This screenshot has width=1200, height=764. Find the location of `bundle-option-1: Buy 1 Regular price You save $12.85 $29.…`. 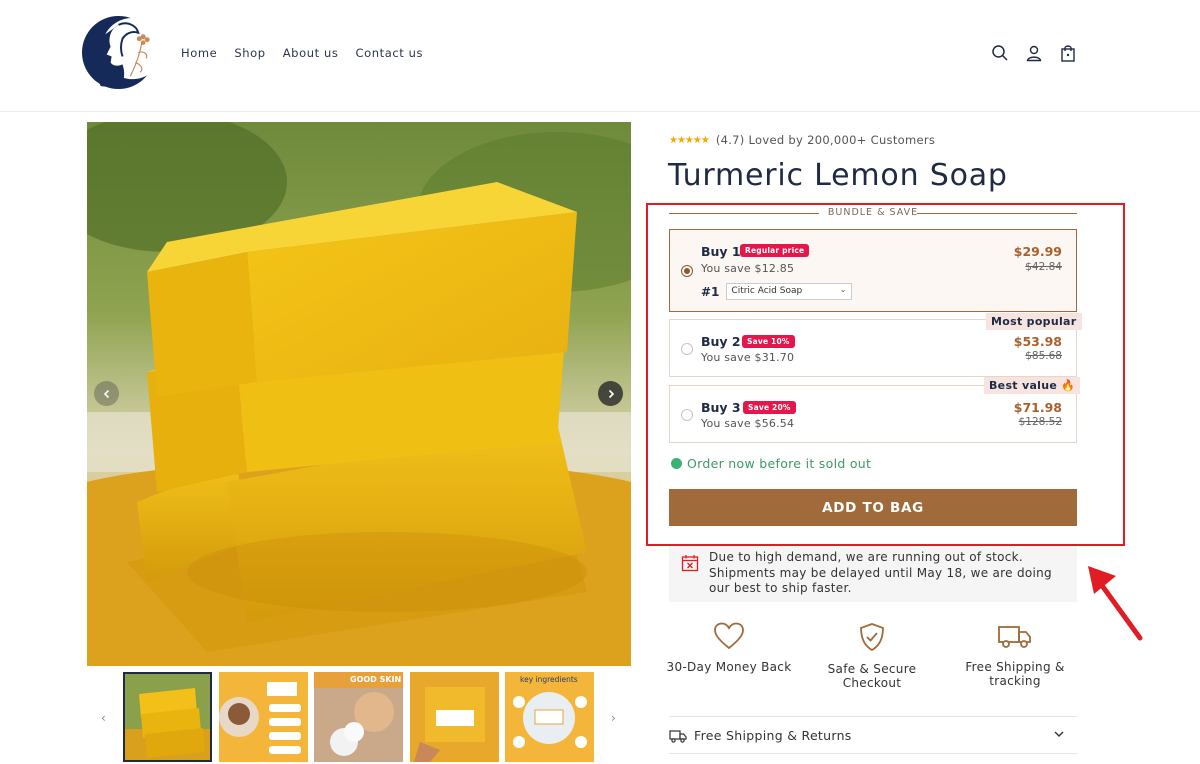

bundle-option-1: Buy 1 Regular price You save $12.85 $29.… is located at coordinates (873, 270).